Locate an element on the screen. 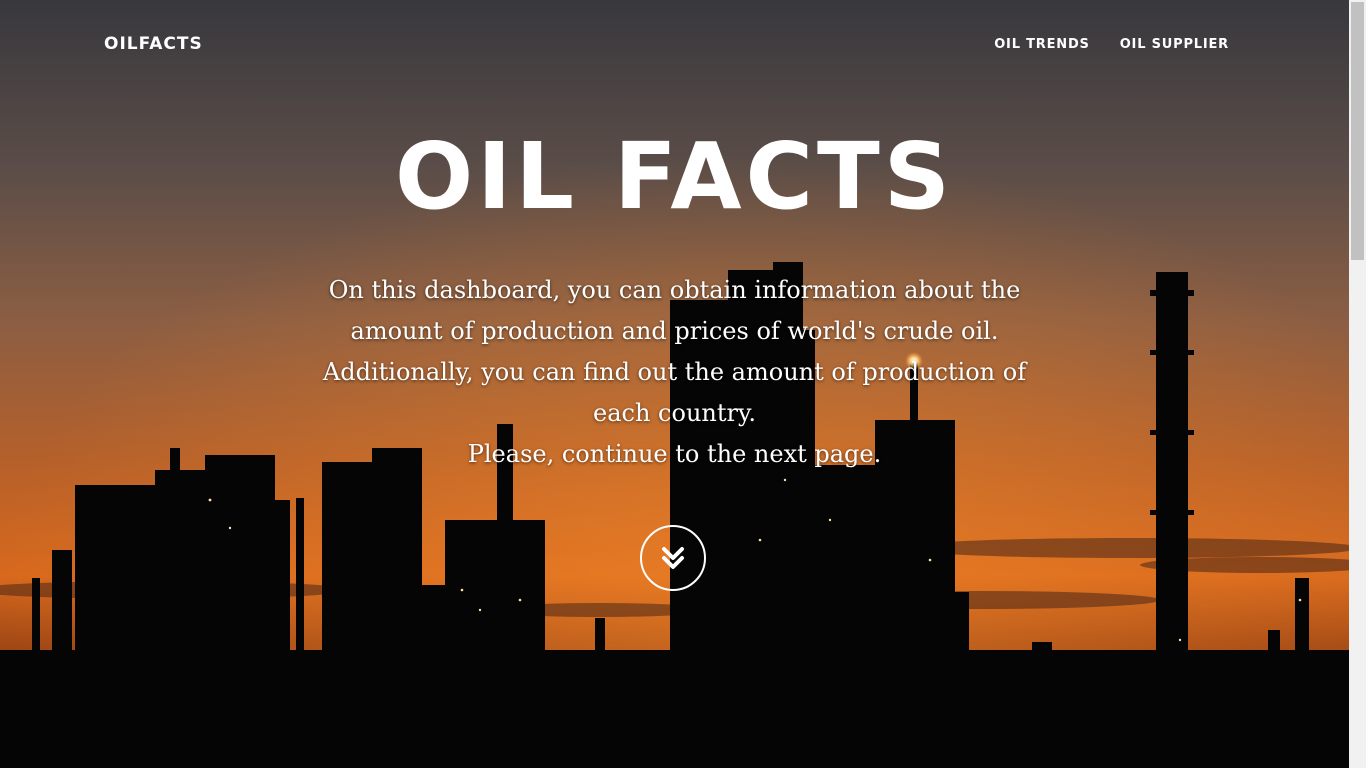 This screenshot has width=1366, height=768. scrollbar-thumb is located at coordinates (1357, 131).